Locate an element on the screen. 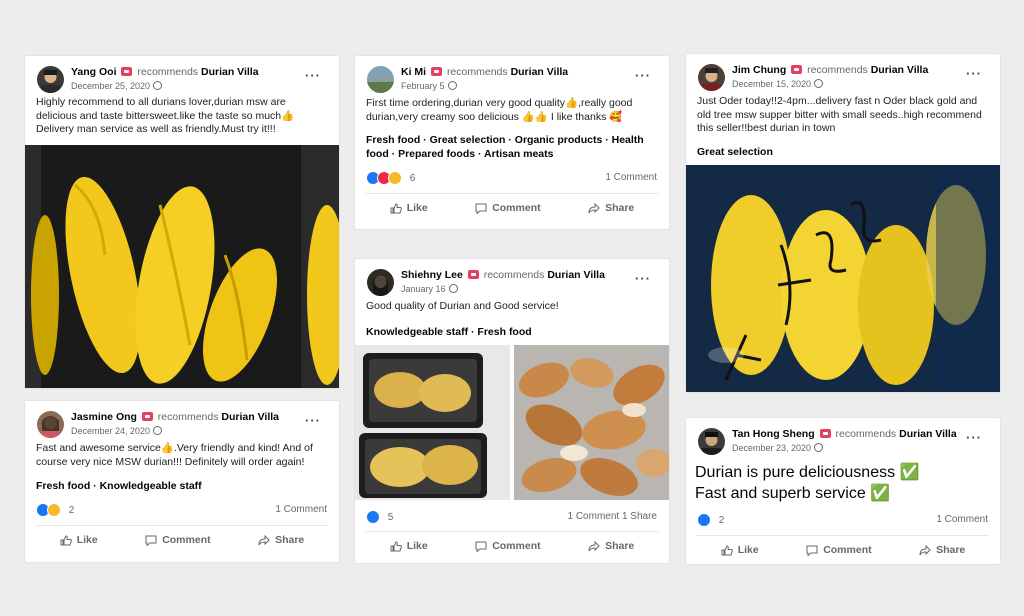 The image size is (1024, 616). post-stats: 6 1 Comment is located at coordinates (512, 178).